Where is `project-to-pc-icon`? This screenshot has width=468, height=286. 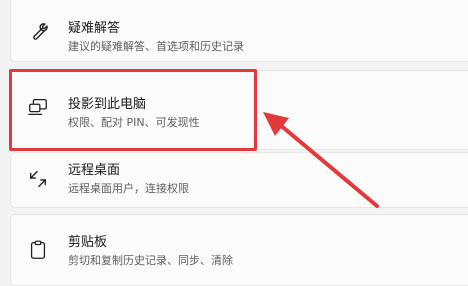
project-to-pc-icon is located at coordinates (38, 107).